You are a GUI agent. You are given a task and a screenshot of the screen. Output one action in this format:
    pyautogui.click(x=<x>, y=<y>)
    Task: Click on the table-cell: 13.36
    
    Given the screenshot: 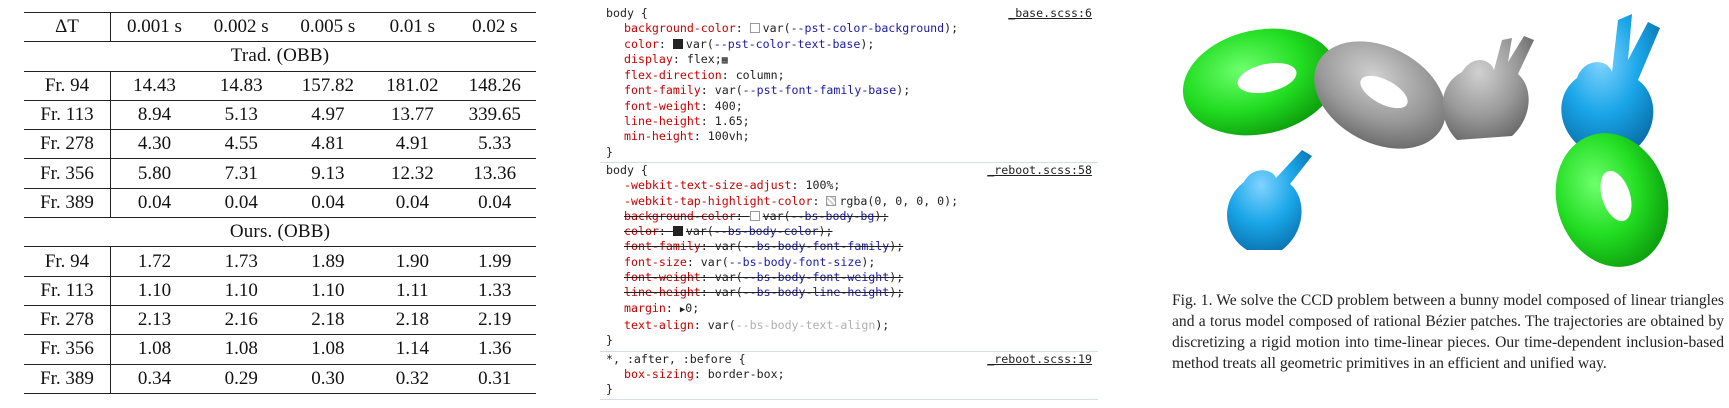 What is the action you would take?
    pyautogui.click(x=494, y=173)
    